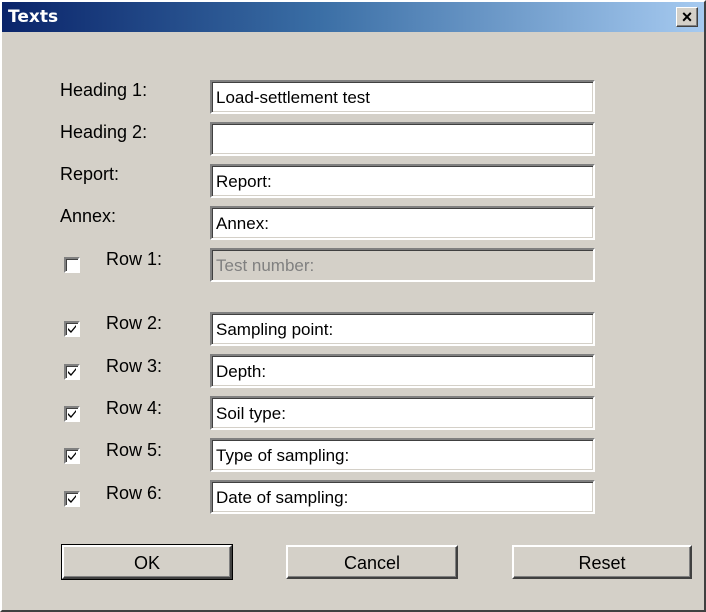 The height and width of the screenshot is (612, 706). I want to click on window-title: Texts, so click(33, 17).